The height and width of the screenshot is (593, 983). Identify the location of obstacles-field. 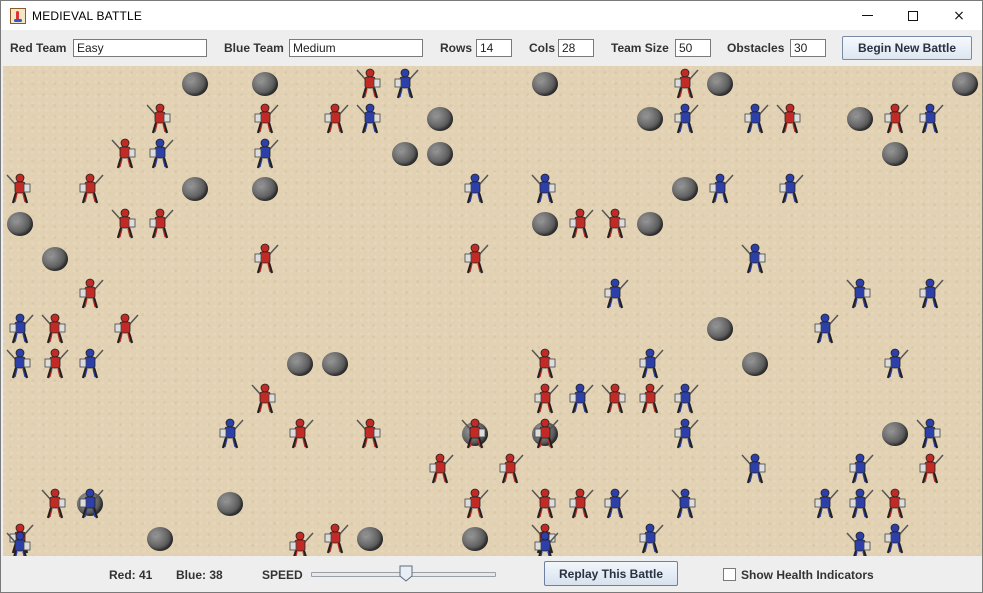
(808, 48).